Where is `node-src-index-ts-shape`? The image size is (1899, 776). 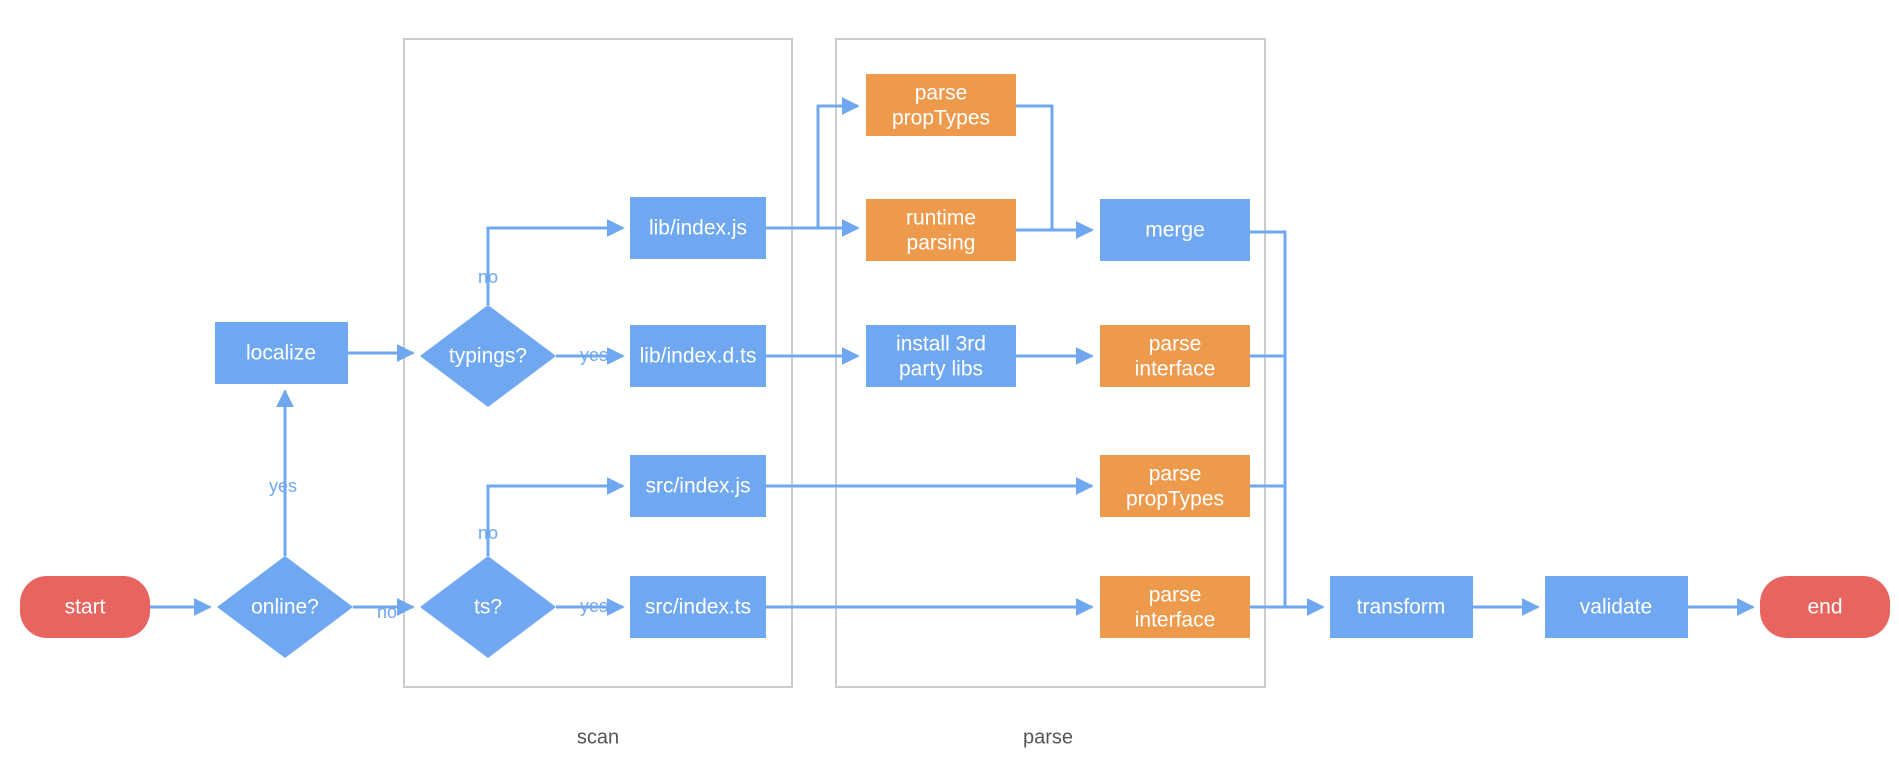
node-src-index-ts-shape is located at coordinates (698, 607).